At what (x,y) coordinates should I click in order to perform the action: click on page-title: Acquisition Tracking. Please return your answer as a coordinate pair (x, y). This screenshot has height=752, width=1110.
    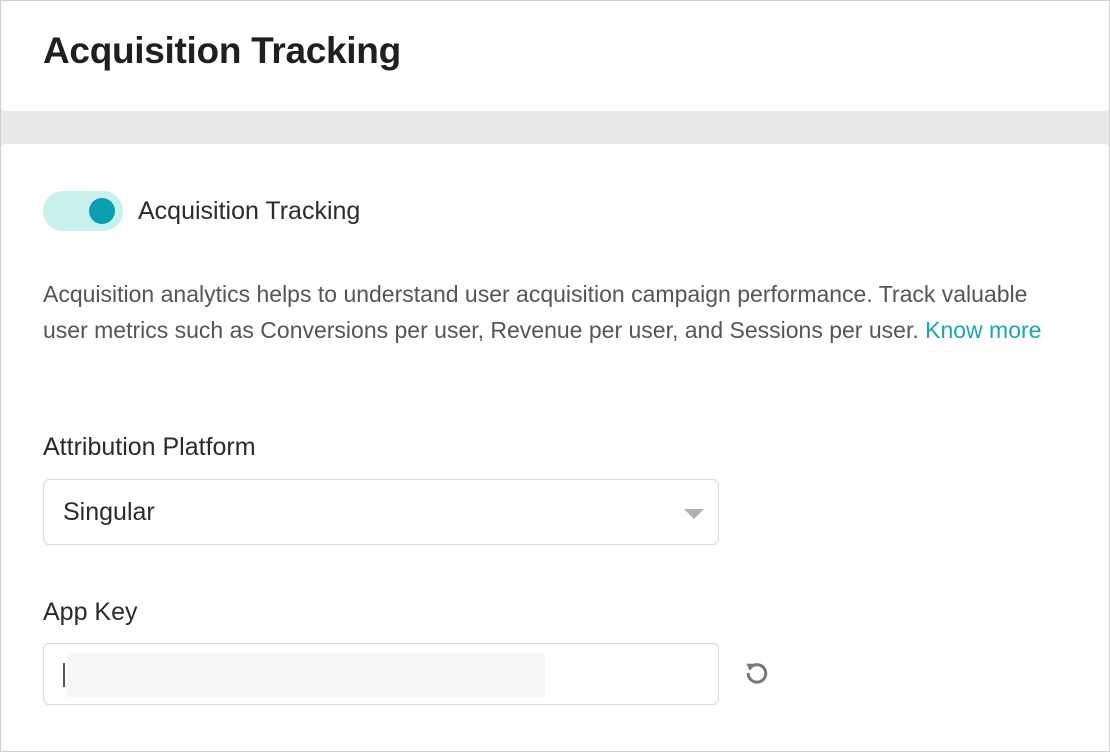
    Looking at the image, I should click on (222, 50).